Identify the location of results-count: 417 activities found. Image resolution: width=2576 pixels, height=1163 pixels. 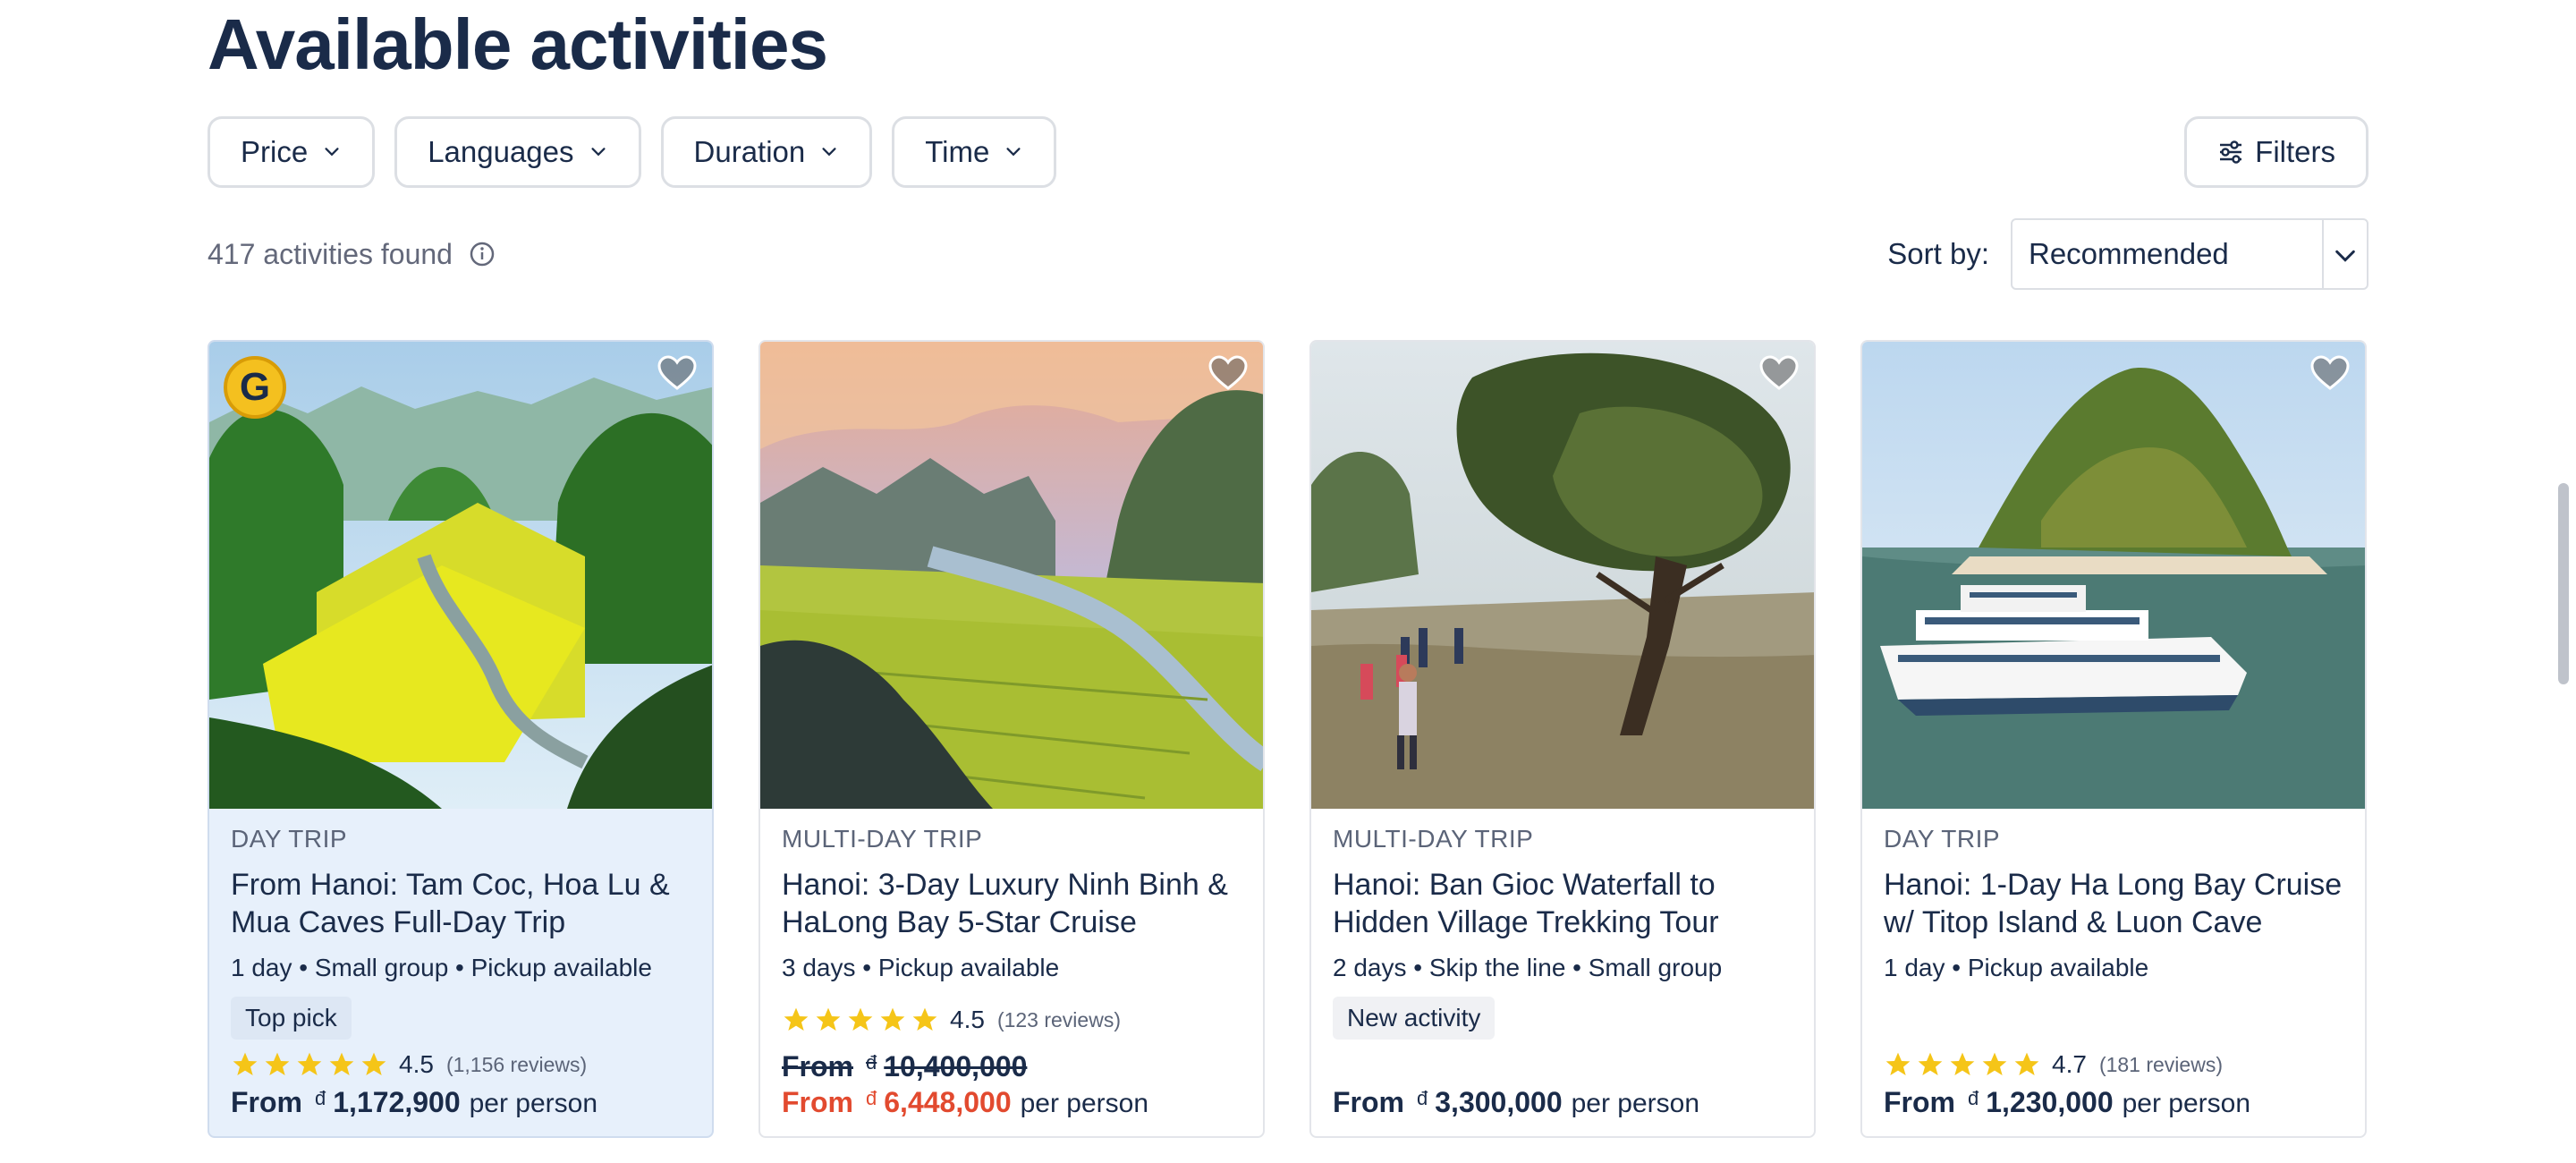
(330, 254).